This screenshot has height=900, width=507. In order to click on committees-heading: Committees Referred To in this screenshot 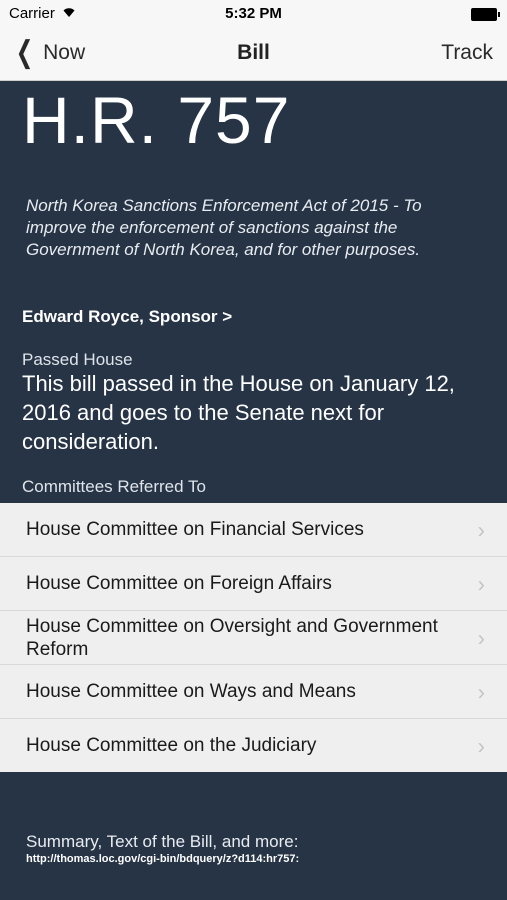, I will do `click(114, 486)`.